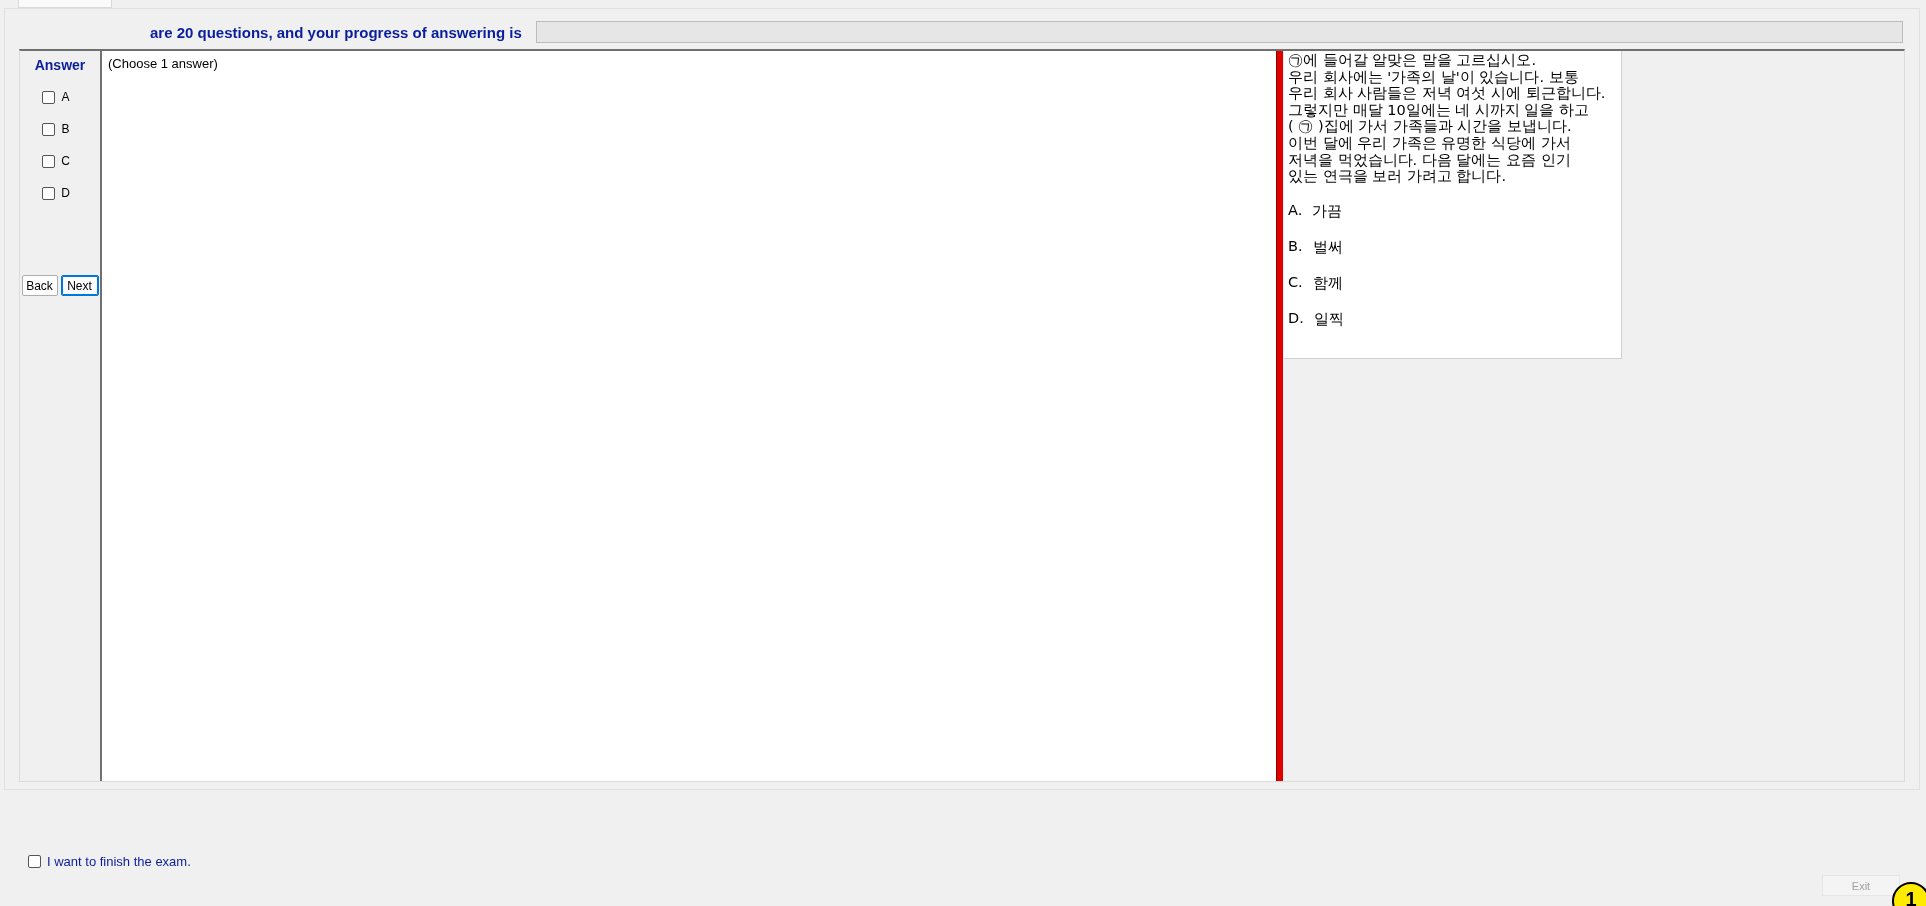 The image size is (1926, 906). I want to click on passage-line: 있는 연극을 보러 가려고 합니다., so click(1398, 176).